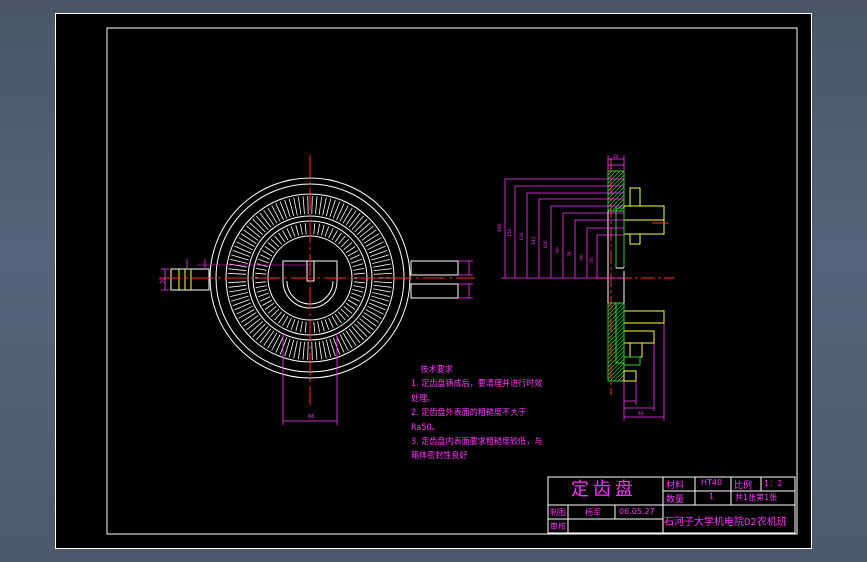 Image resolution: width=867 pixels, height=562 pixels. What do you see at coordinates (546, 244) in the screenshot?
I see `svg-text: 100` at bounding box center [546, 244].